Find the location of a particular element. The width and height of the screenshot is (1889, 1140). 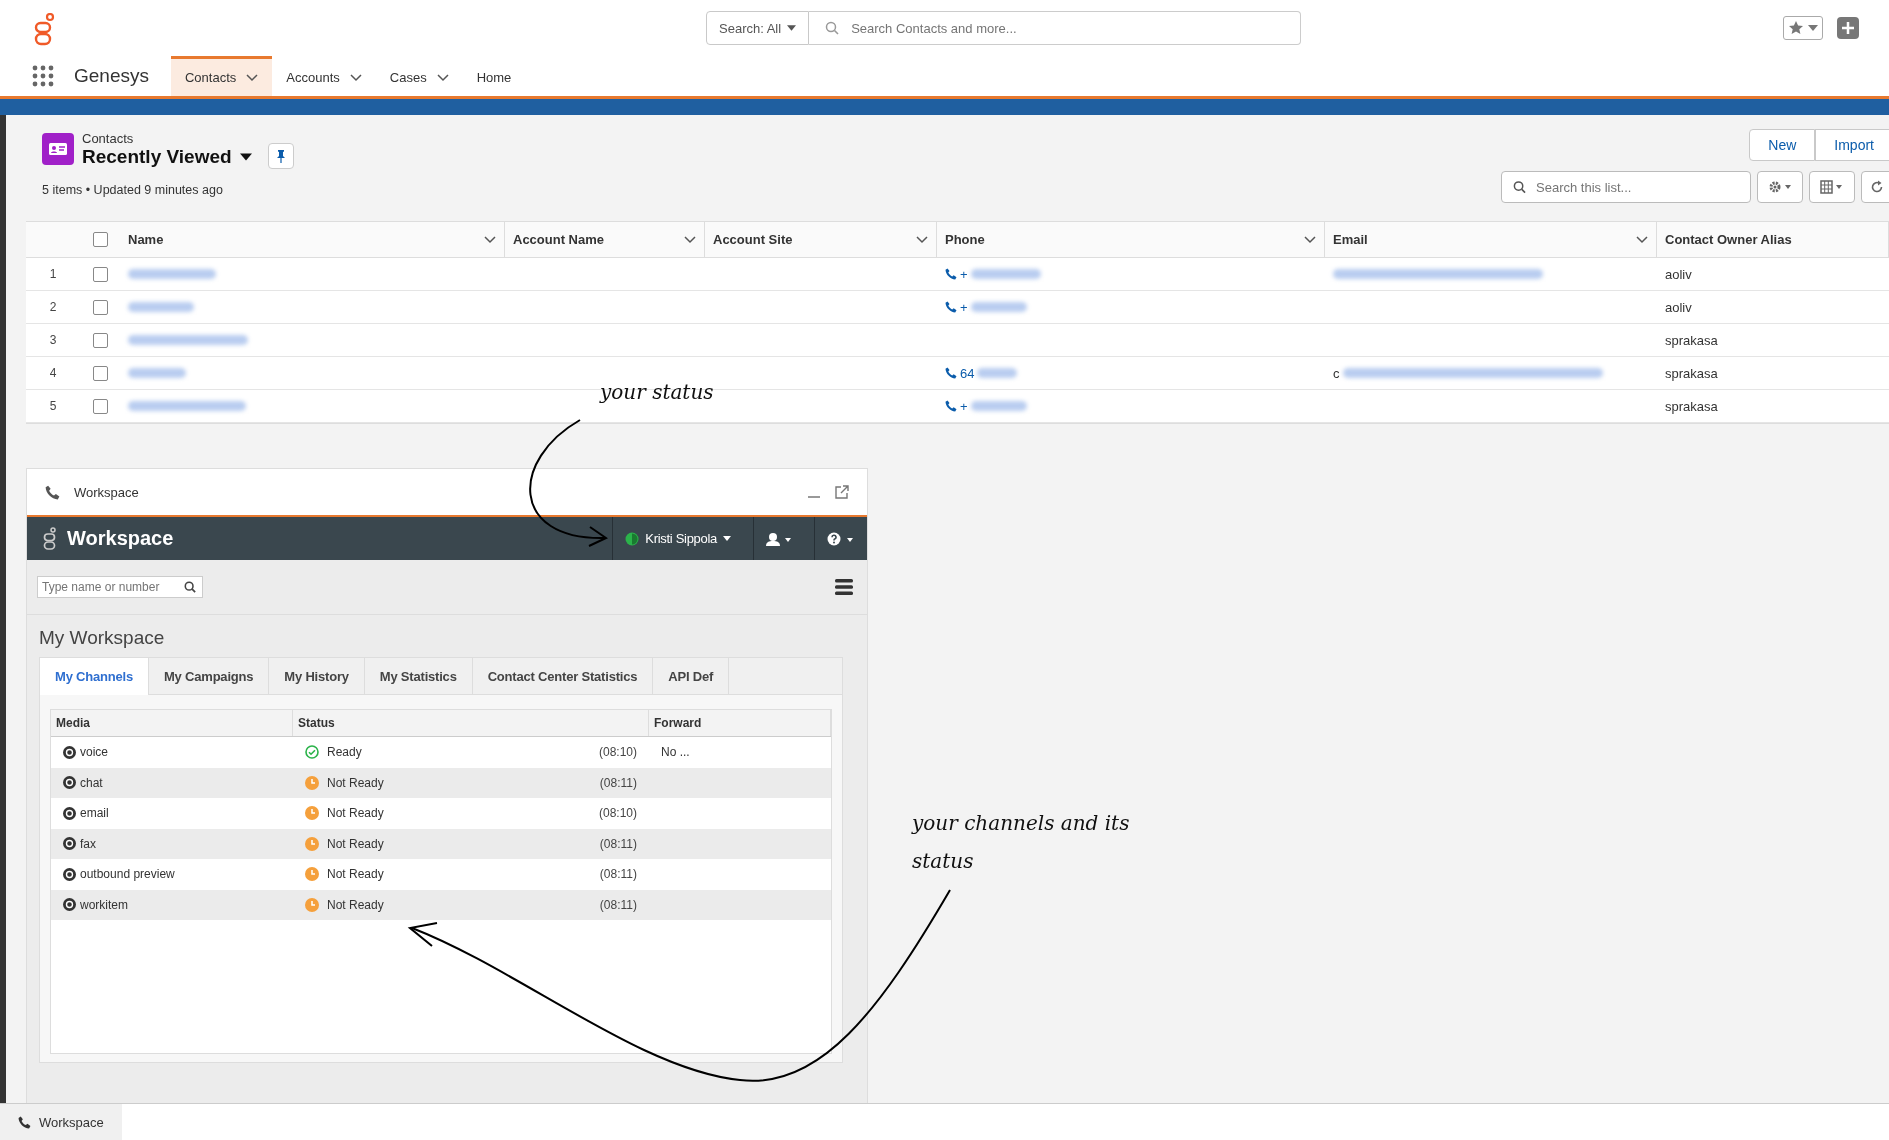

column-header: Account Site is located at coordinates (753, 239).